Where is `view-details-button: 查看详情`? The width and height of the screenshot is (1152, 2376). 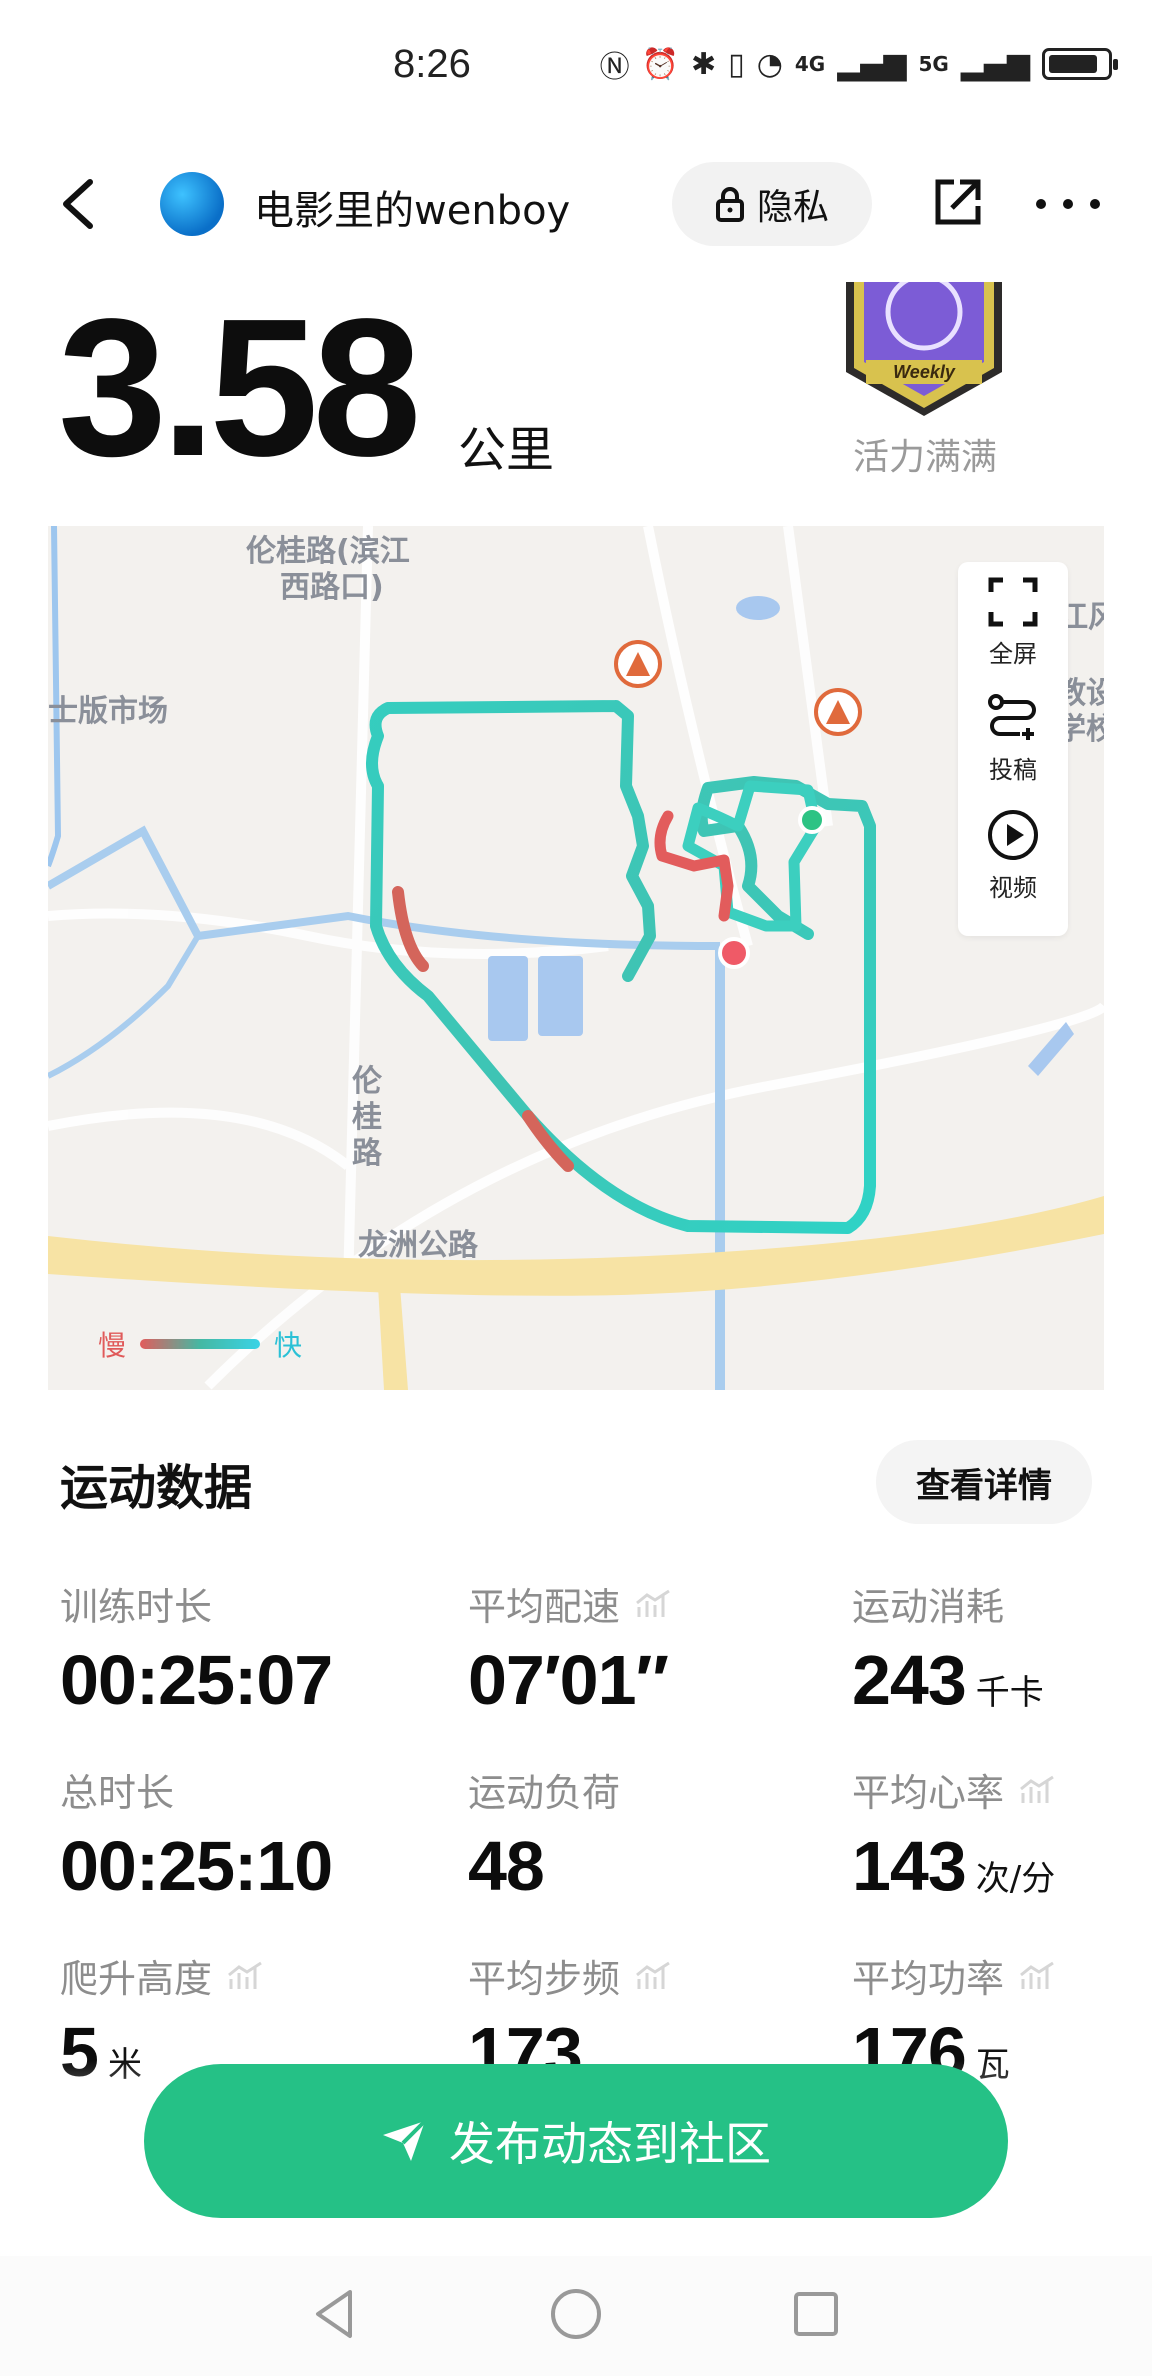 view-details-button: 查看详情 is located at coordinates (984, 1482).